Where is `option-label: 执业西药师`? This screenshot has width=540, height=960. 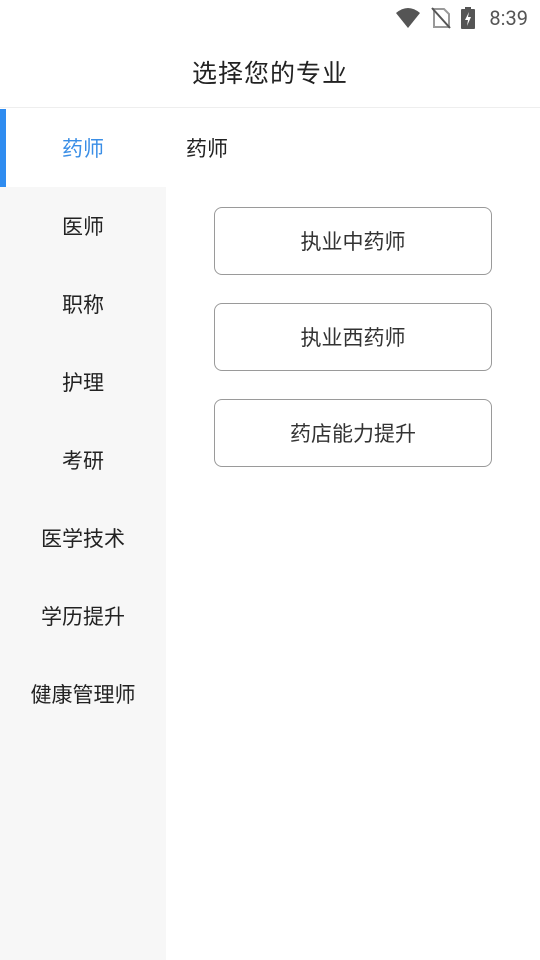
option-label: 执业西药师 is located at coordinates (353, 338).